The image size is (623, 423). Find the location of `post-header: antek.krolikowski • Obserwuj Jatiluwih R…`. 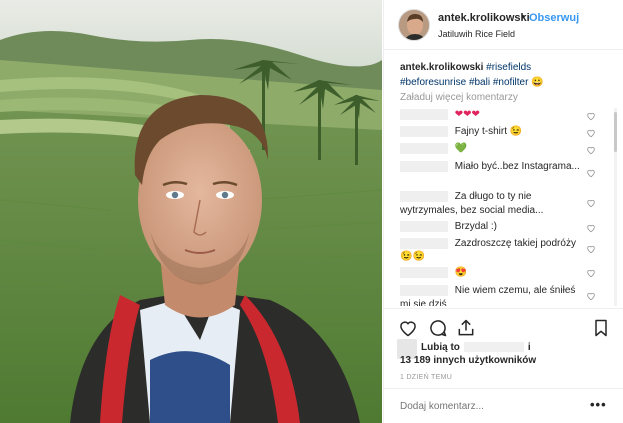

post-header: antek.krolikowski • Obserwuj Jatiluwih R… is located at coordinates (503, 25).